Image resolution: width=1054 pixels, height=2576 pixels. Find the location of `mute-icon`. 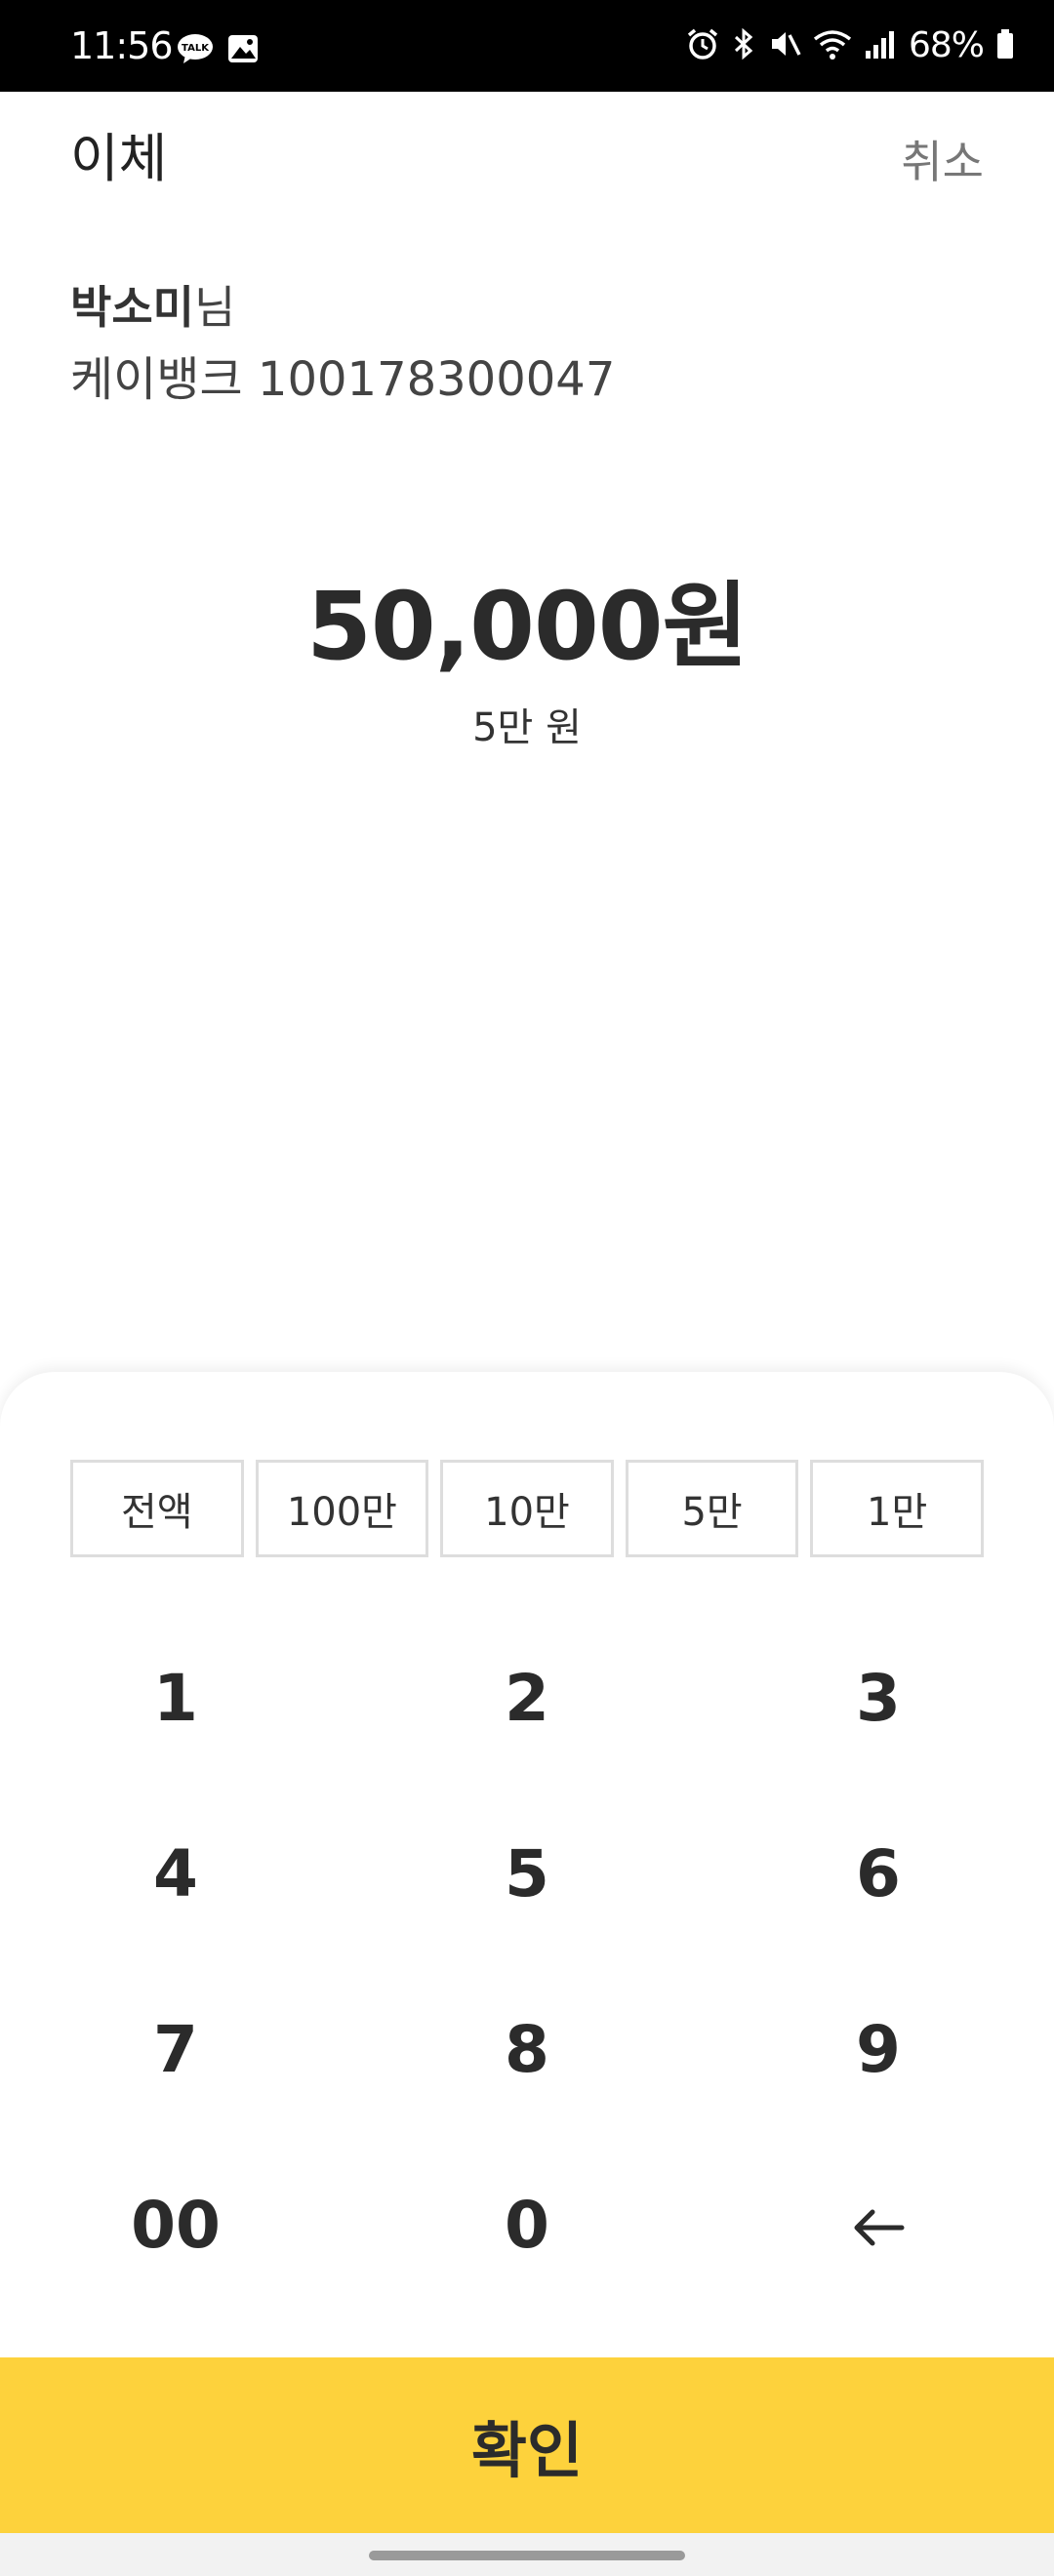

mute-icon is located at coordinates (785, 45).